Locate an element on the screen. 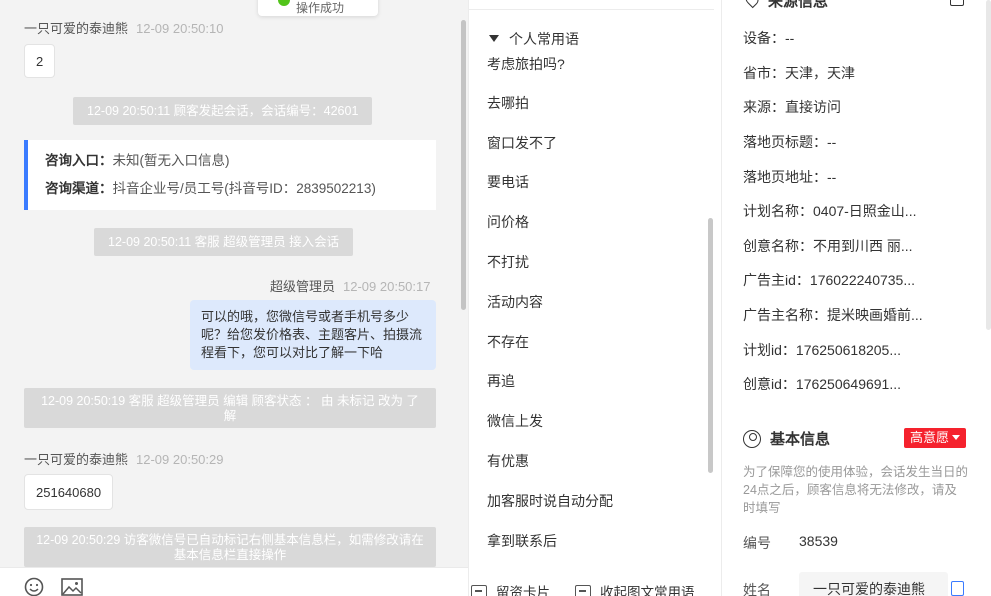 This screenshot has width=991, height=596. phrase-item: 不存在 is located at coordinates (508, 342).